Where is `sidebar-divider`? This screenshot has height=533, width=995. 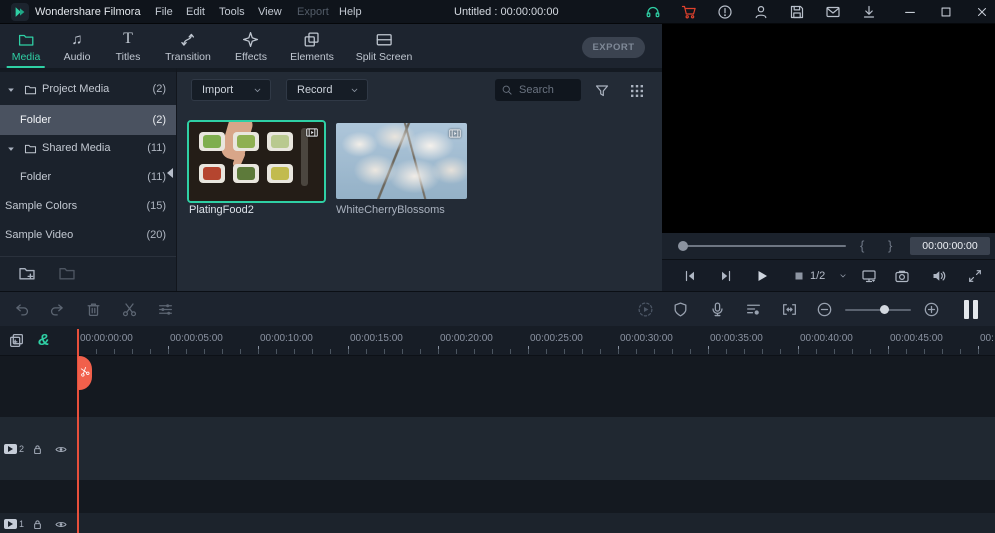 sidebar-divider is located at coordinates (88, 256).